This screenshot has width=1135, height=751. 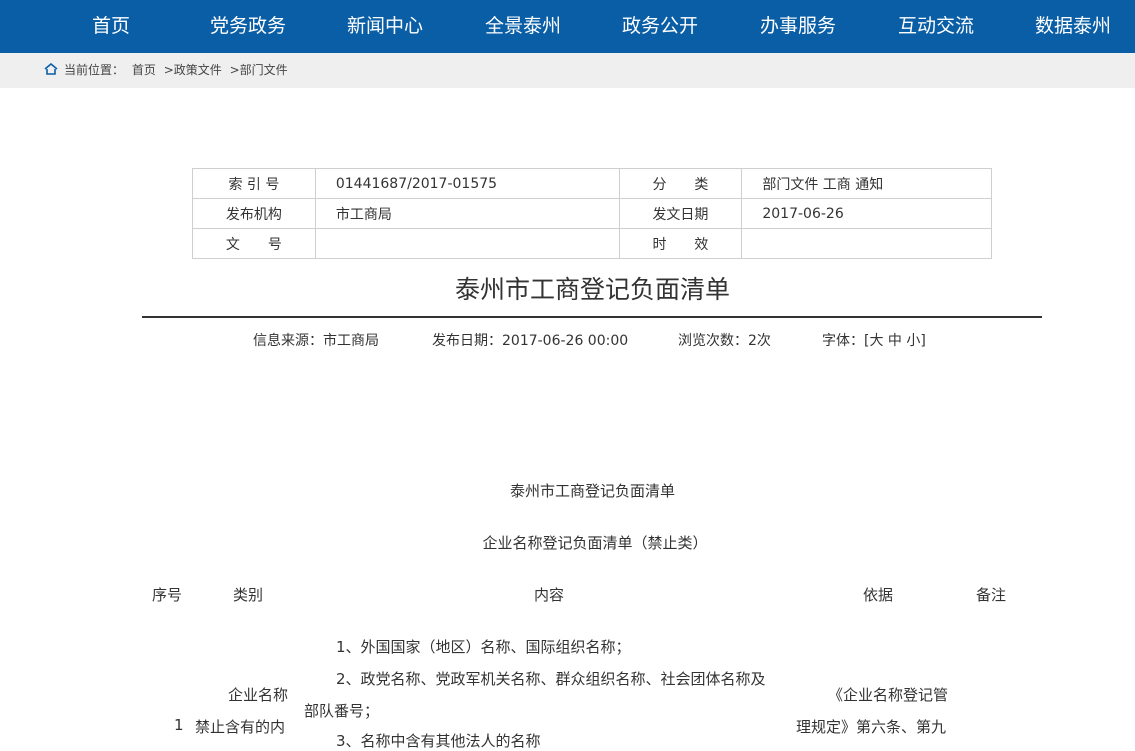 What do you see at coordinates (991, 595) in the screenshot?
I see `column-header-remarks: 备注` at bounding box center [991, 595].